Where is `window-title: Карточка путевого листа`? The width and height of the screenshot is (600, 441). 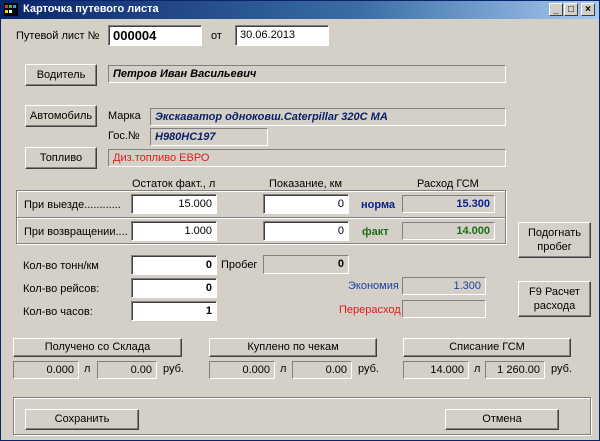
window-title: Карточка путевого листа is located at coordinates (91, 9).